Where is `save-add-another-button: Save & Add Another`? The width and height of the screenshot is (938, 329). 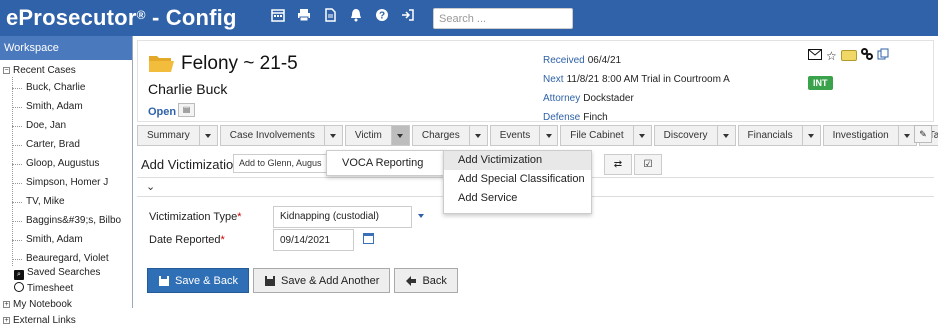 save-add-another-button: Save & Add Another is located at coordinates (321, 280).